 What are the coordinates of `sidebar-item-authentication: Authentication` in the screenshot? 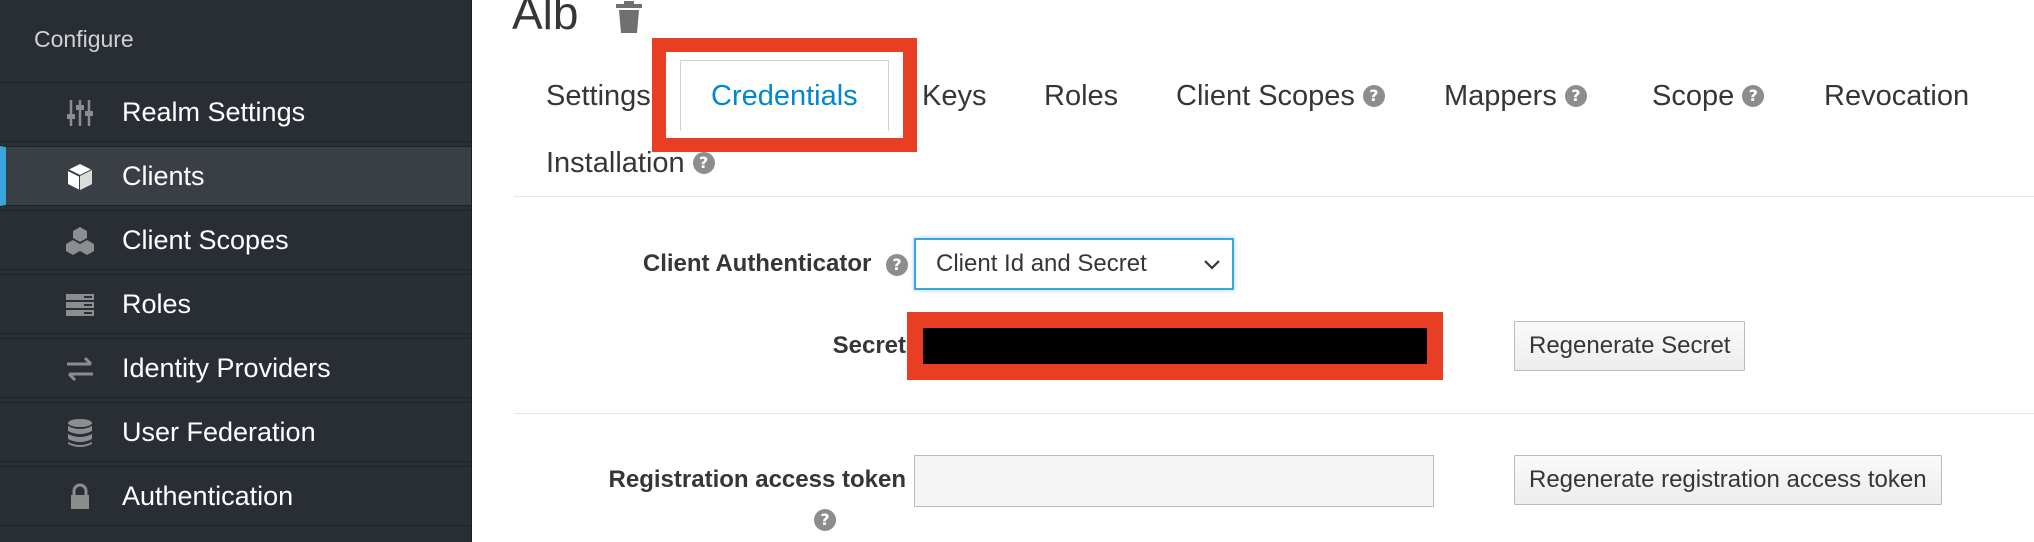 It's located at (235, 496).